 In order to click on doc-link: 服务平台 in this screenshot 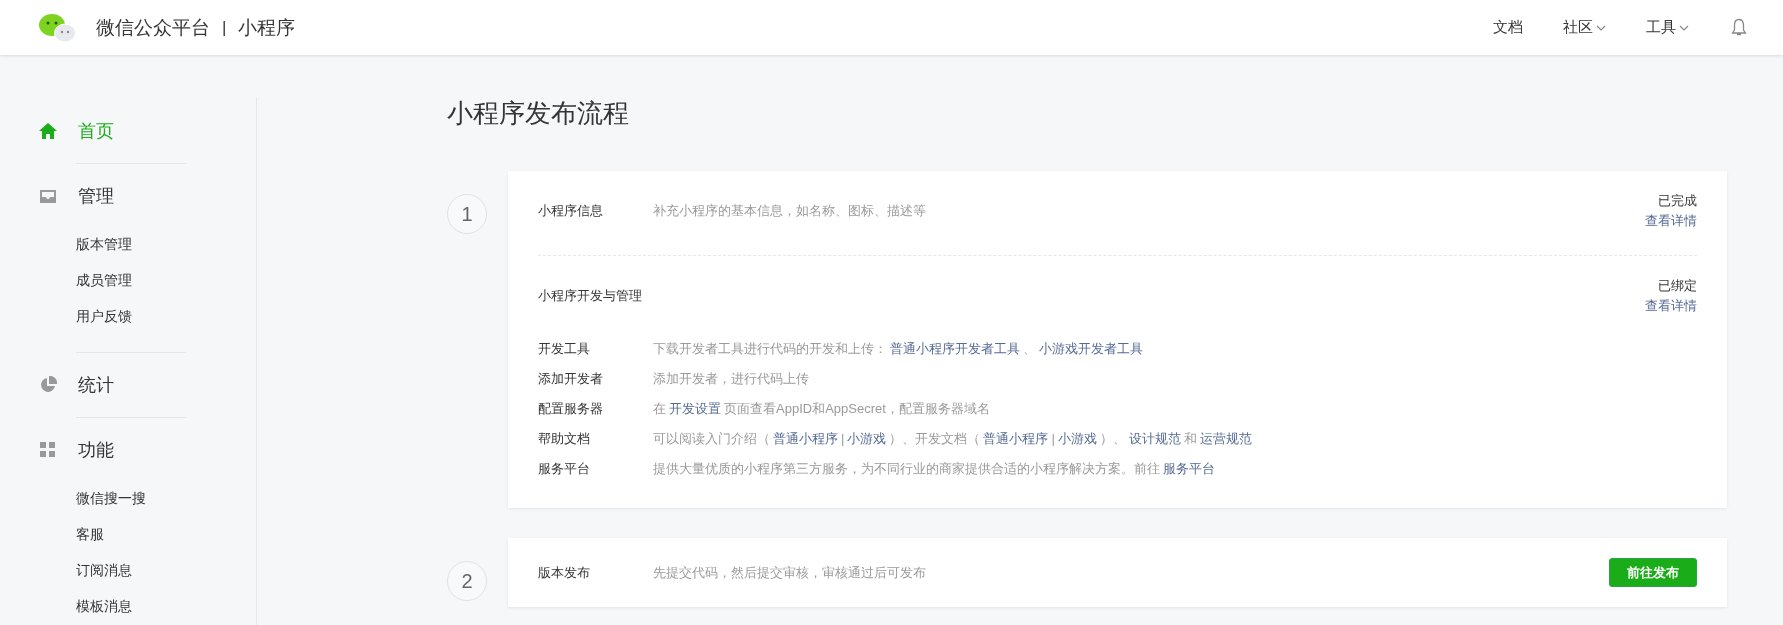, I will do `click(1189, 468)`.